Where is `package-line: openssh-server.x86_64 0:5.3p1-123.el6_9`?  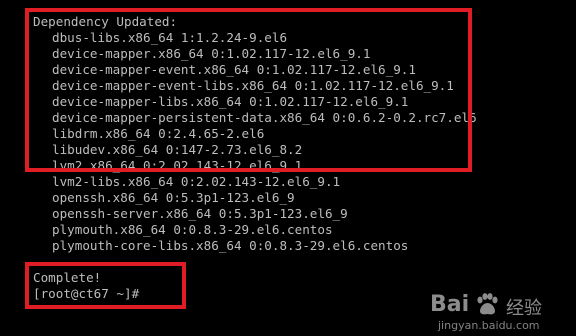 package-line: openssh-server.x86_64 0:5.3p1-123.el6_9 is located at coordinates (200, 213).